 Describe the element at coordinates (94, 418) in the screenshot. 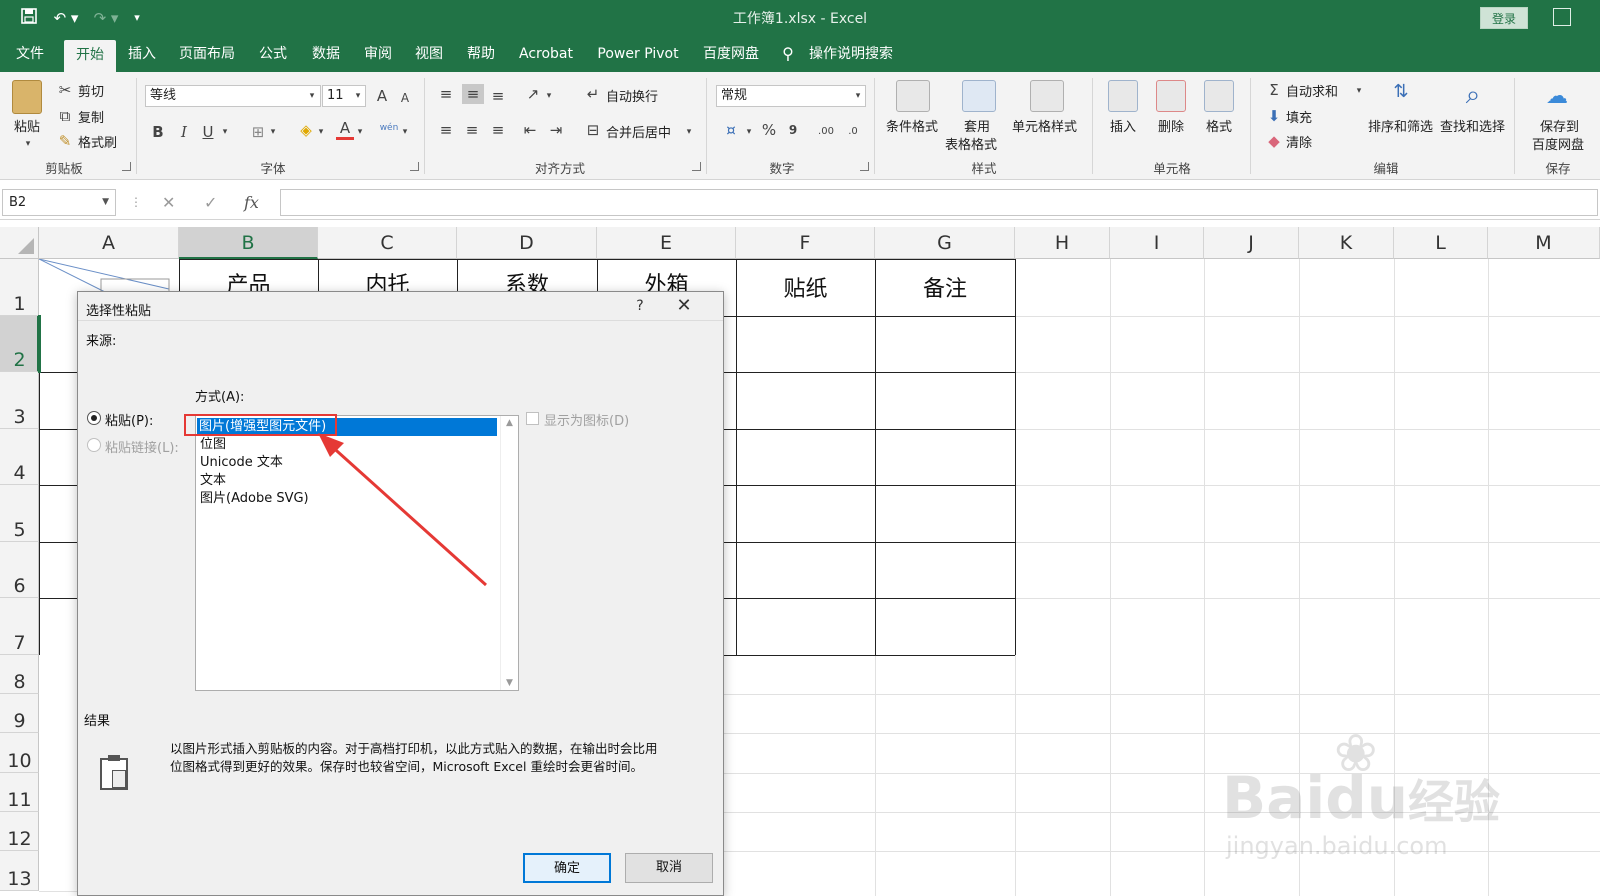

I see `paste-radio` at that location.